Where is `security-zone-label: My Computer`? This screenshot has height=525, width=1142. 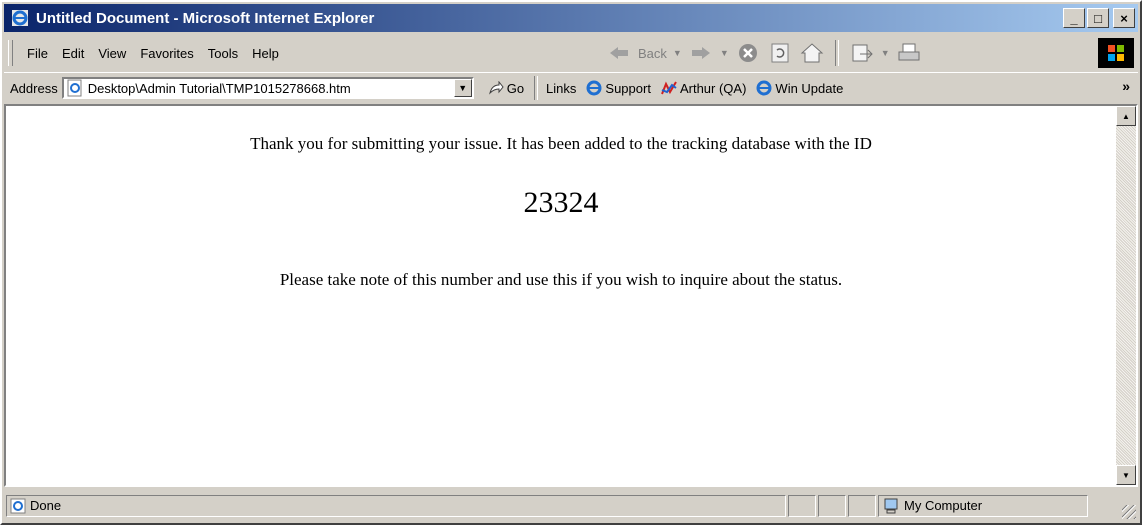 security-zone-label: My Computer is located at coordinates (943, 505).